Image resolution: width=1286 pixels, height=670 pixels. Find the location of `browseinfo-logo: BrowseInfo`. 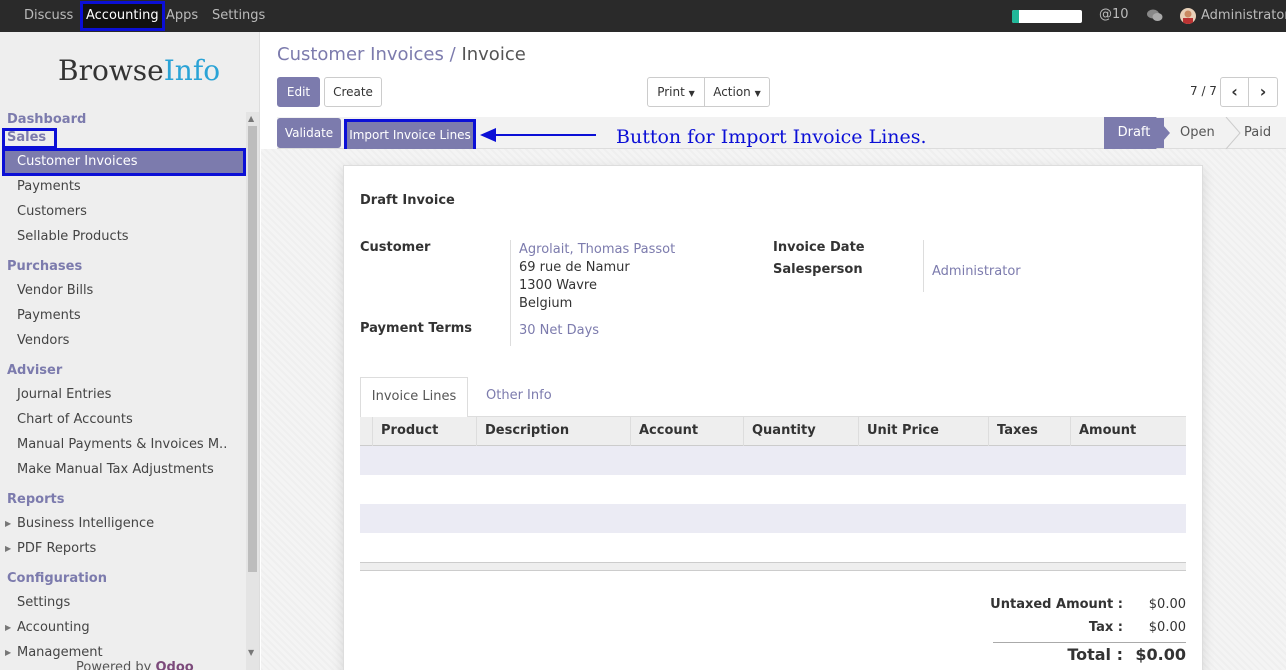

browseinfo-logo: BrowseInfo is located at coordinates (139, 70).